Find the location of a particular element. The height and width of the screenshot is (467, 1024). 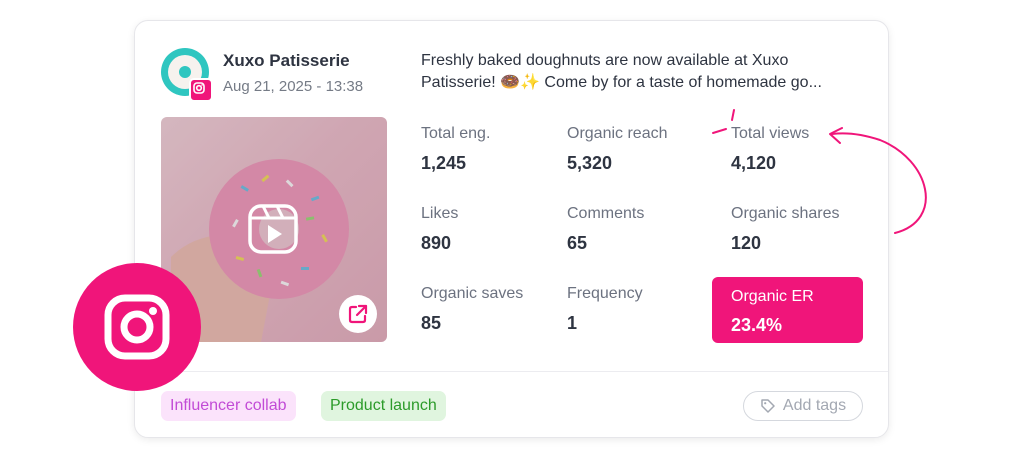

metric-total-eng: Total eng. 1,245 is located at coordinates (456, 149).